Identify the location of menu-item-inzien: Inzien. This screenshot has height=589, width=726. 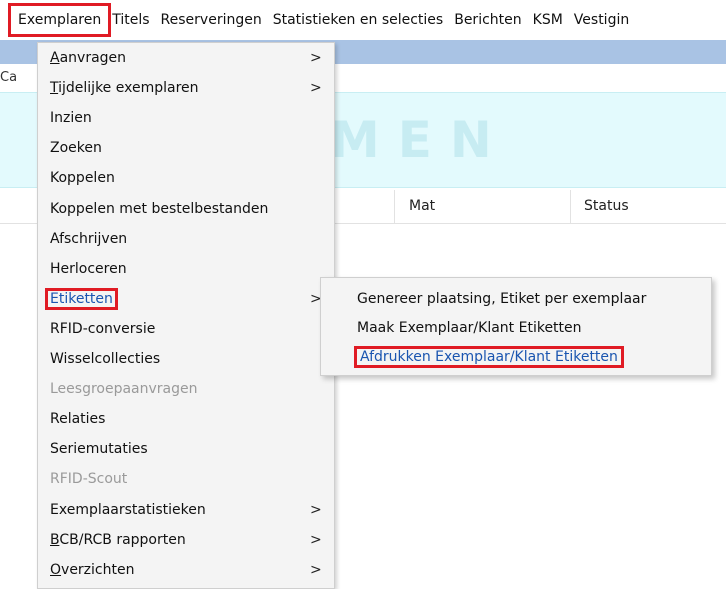
(71, 118).